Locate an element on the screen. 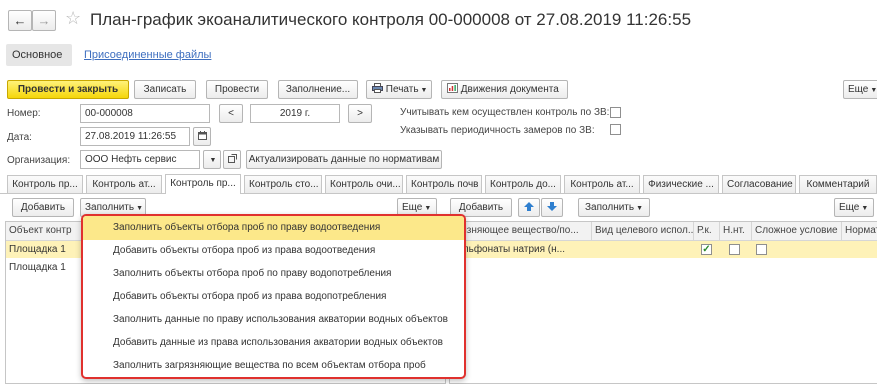 The height and width of the screenshot is (384, 877). document-movements-button: Движения документа is located at coordinates (504, 89).